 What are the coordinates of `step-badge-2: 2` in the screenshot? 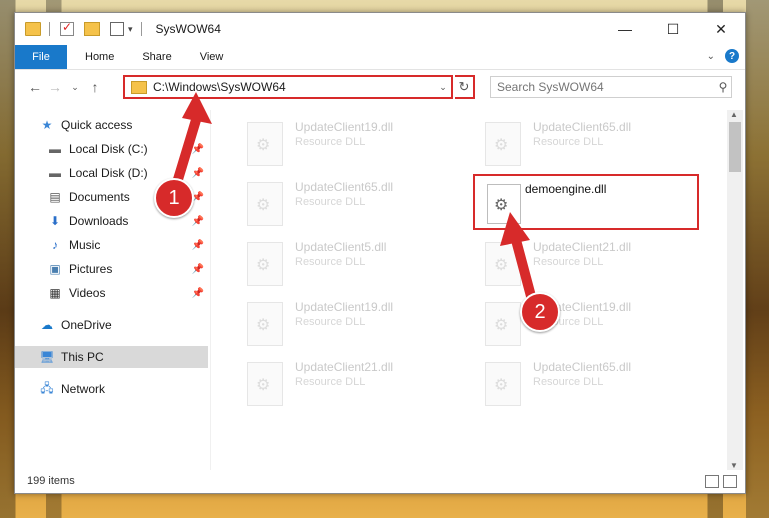 It's located at (540, 312).